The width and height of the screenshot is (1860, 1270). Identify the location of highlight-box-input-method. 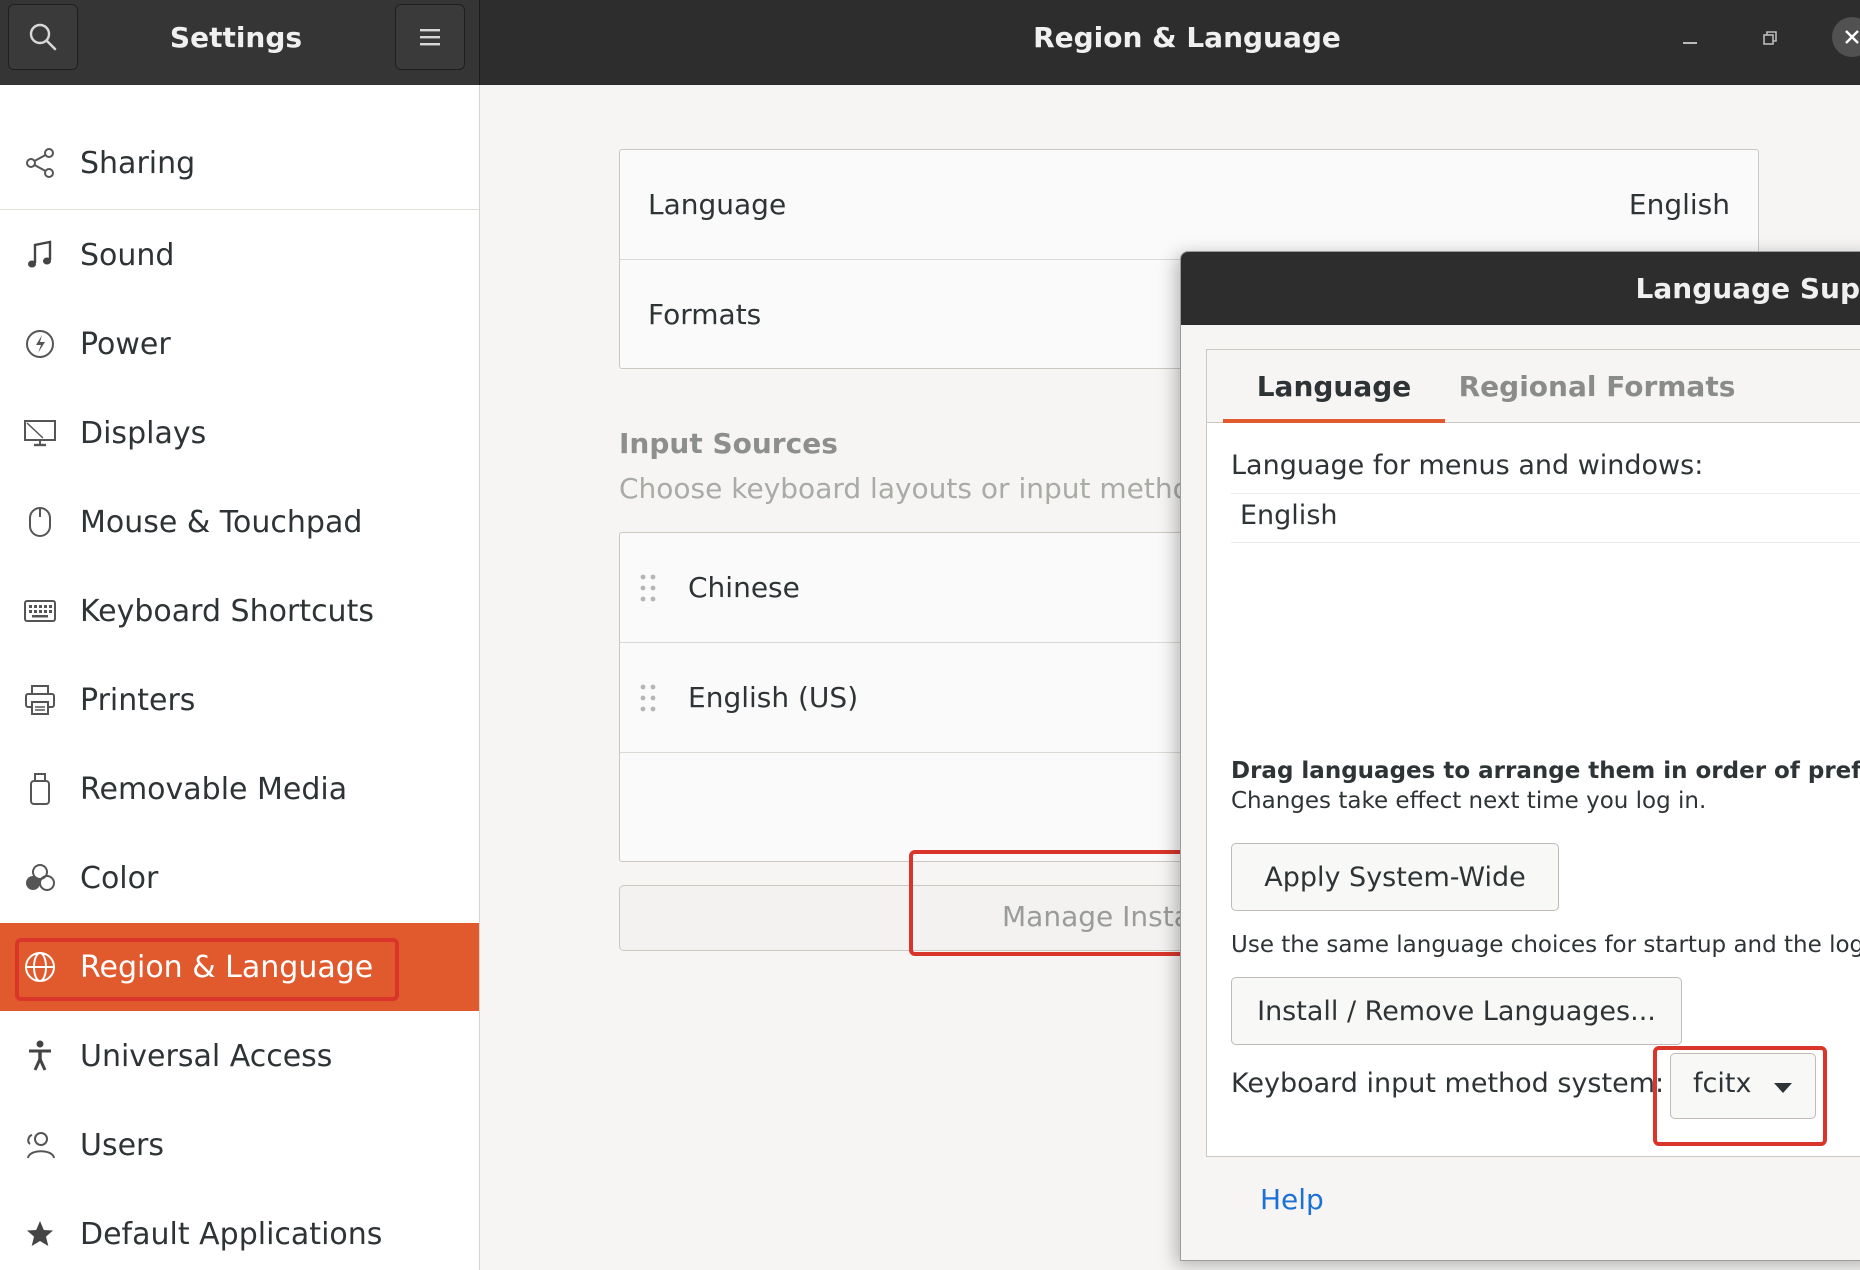
(1740, 1096).